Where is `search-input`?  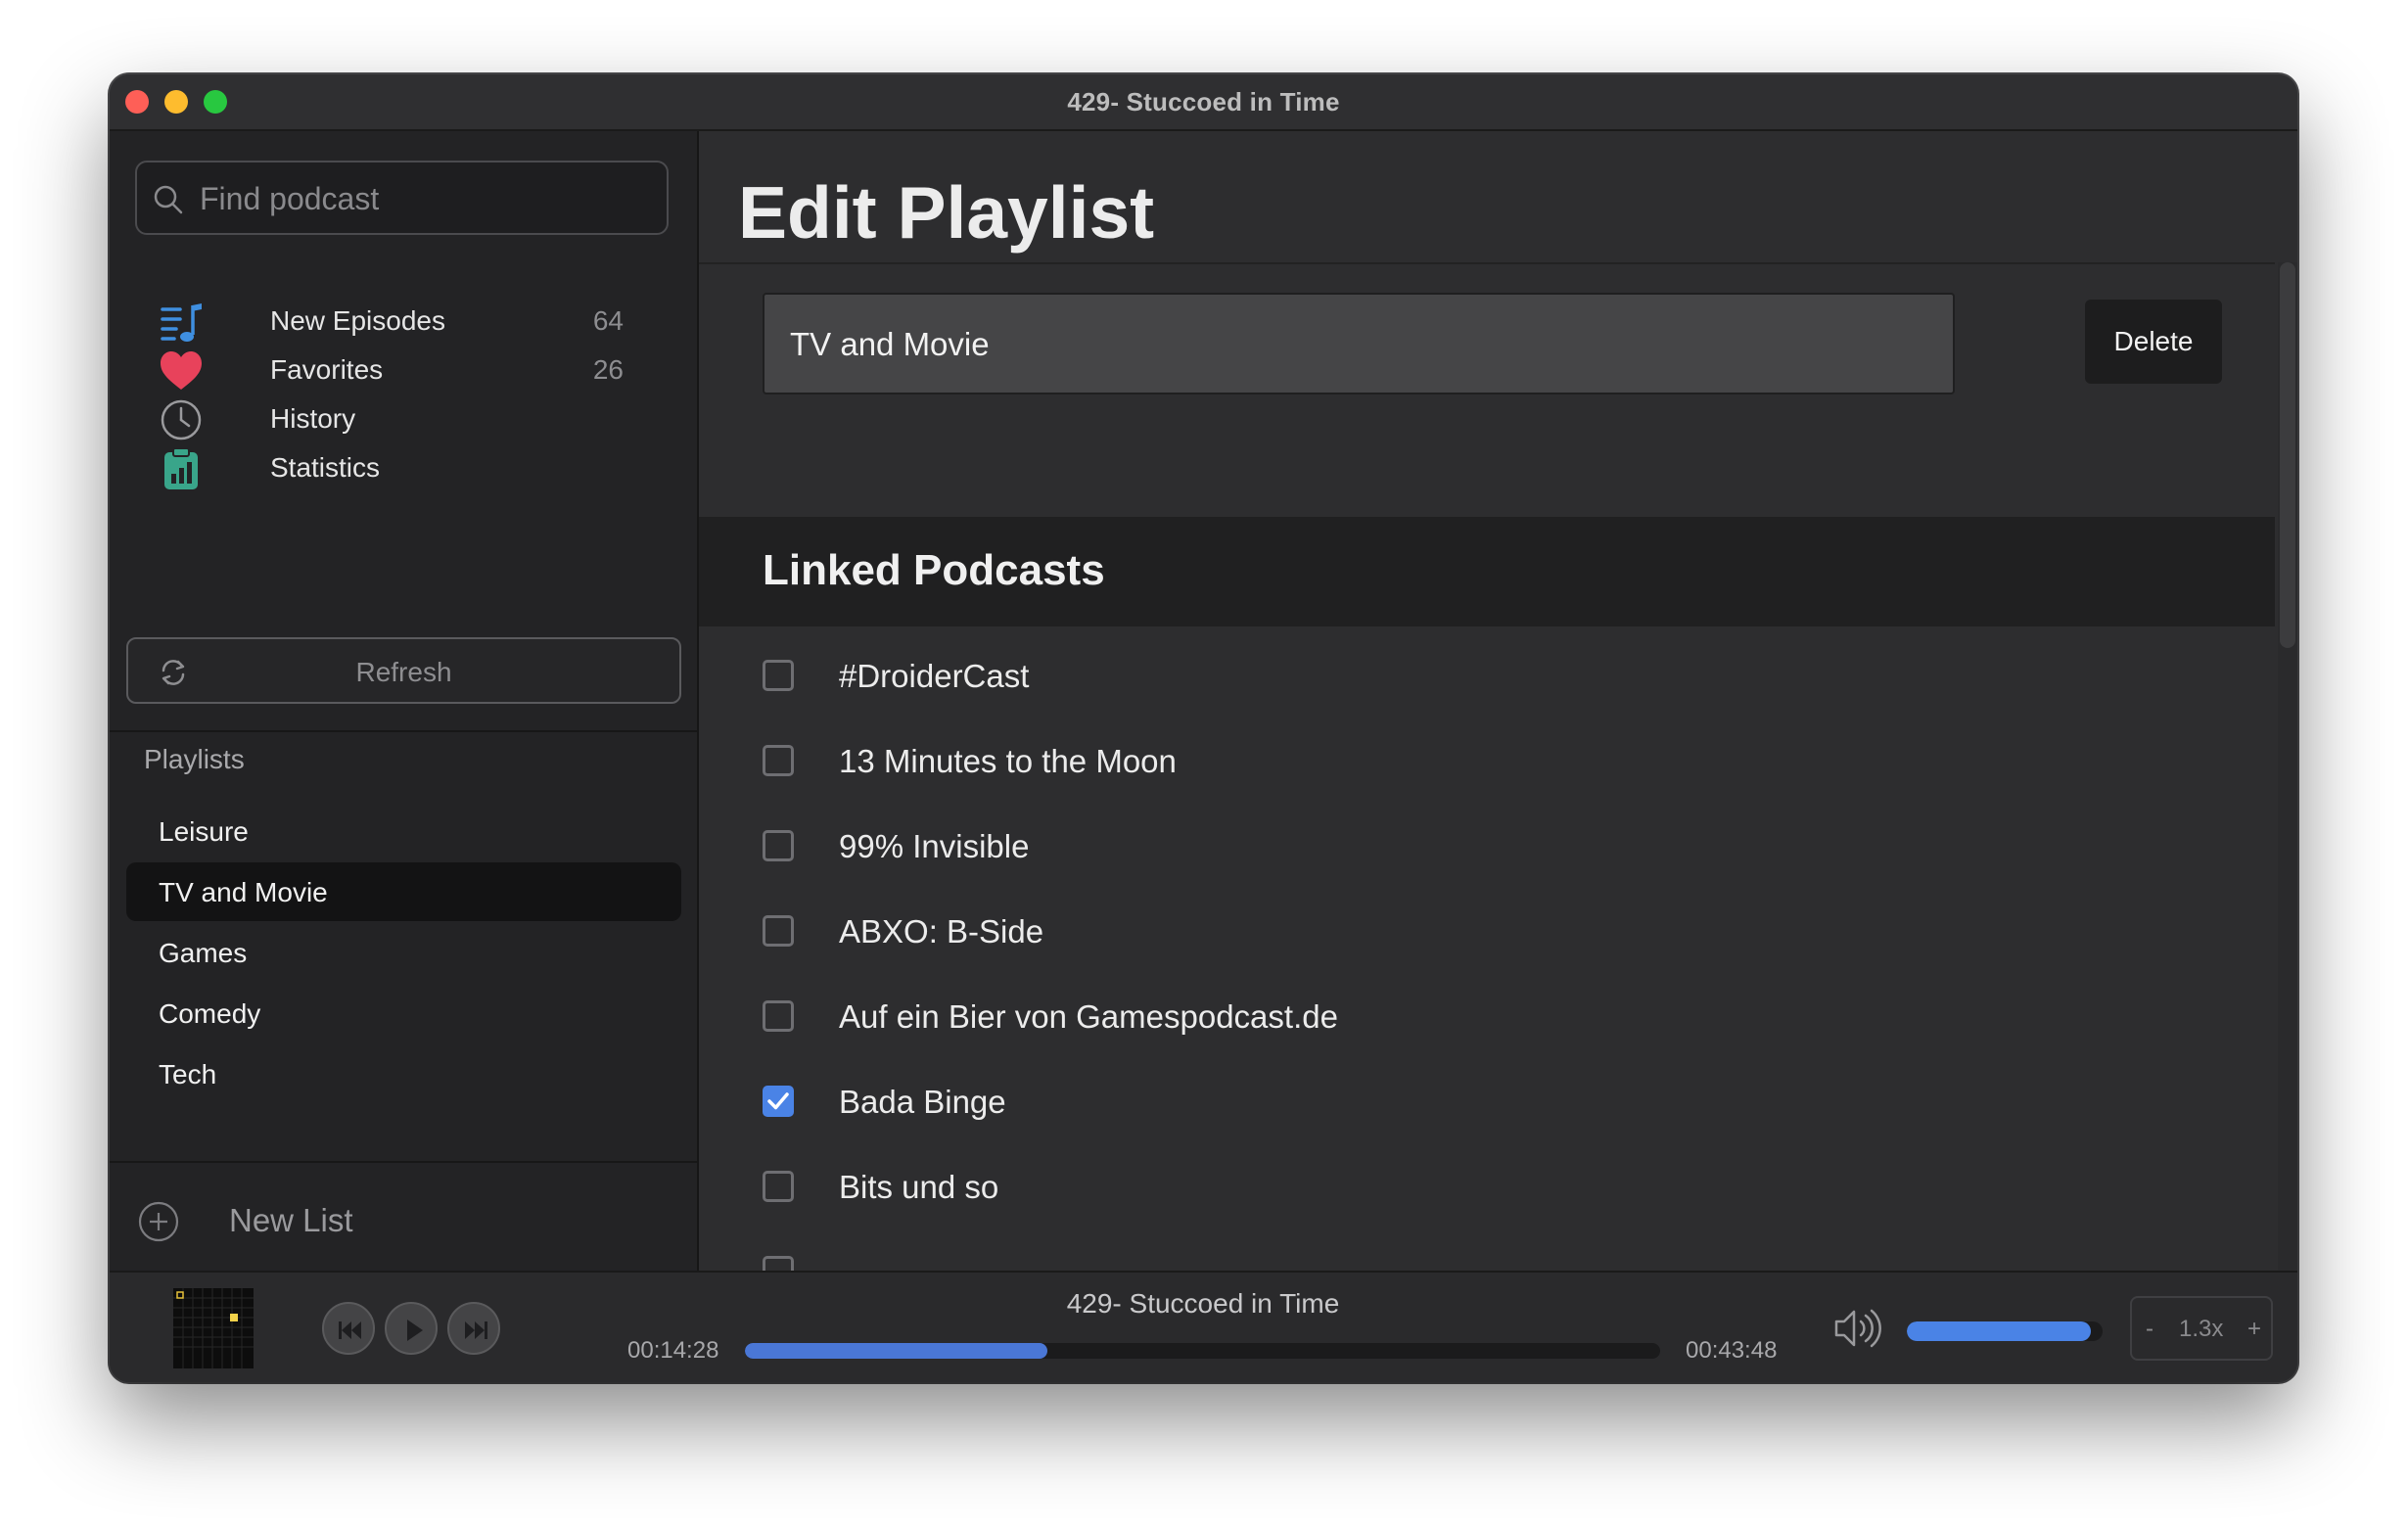 search-input is located at coordinates (425, 199).